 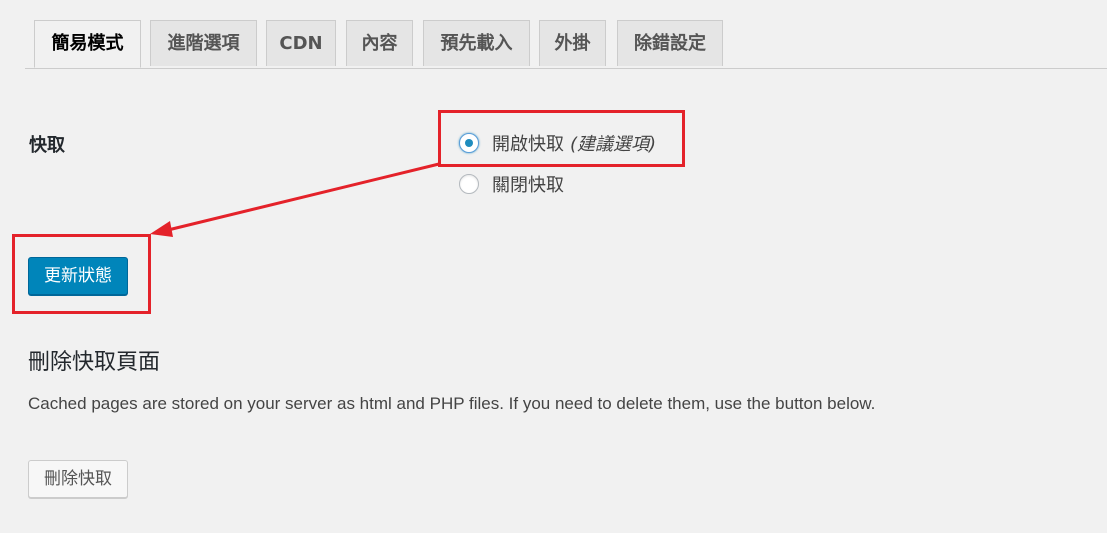 I want to click on annotation-arrow-line, so click(x=303, y=197).